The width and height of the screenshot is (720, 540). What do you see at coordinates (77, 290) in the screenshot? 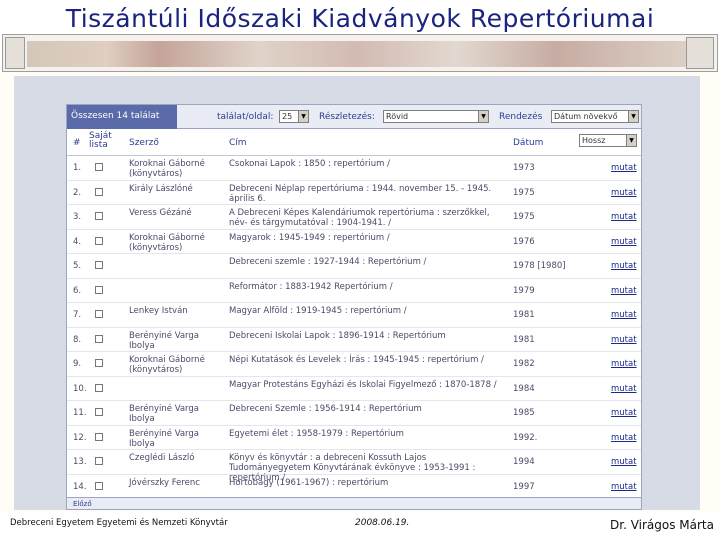
I see `row-number: 6.` at bounding box center [77, 290].